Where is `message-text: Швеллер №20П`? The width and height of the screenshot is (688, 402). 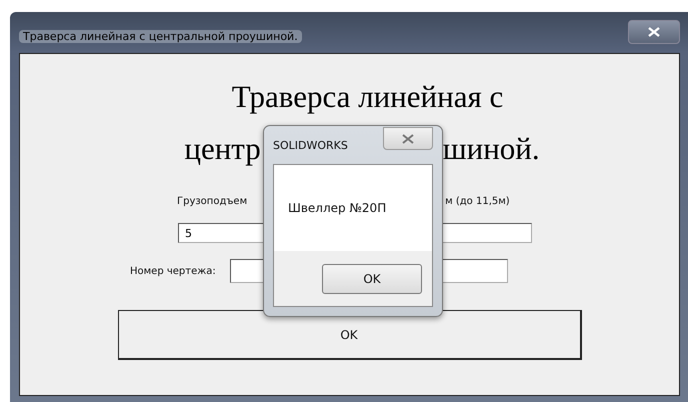
message-text: Швеллер №20П is located at coordinates (337, 208).